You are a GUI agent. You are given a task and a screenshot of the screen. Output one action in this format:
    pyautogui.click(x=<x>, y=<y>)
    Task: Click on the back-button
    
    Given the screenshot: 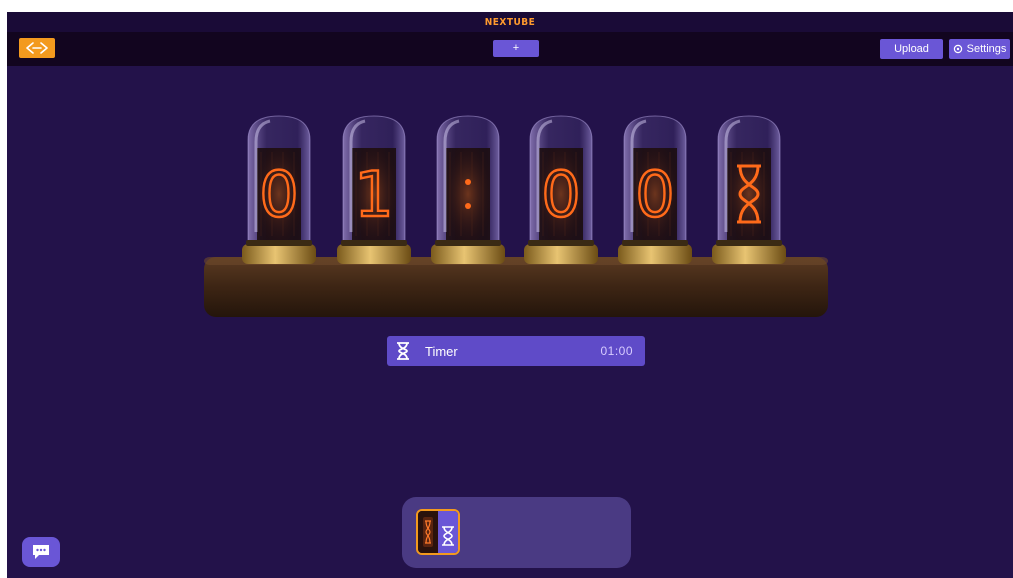 What is the action you would take?
    pyautogui.click(x=37, y=48)
    